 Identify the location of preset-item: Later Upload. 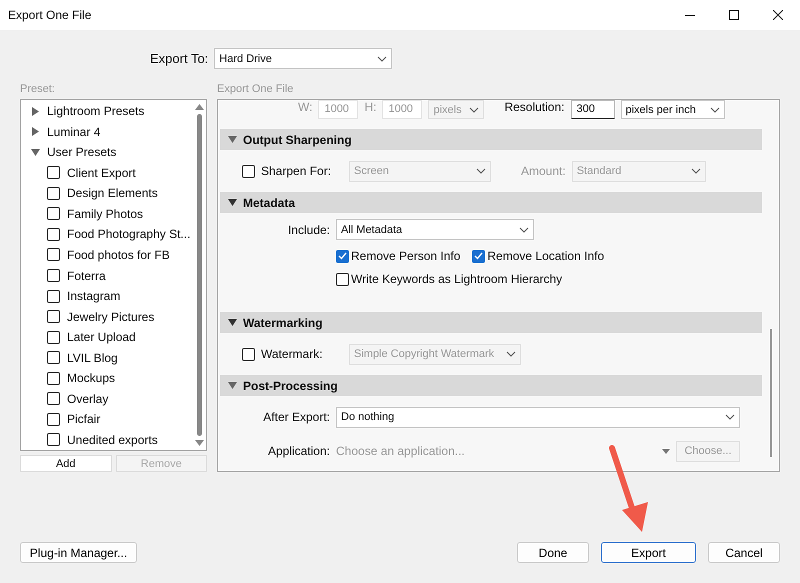
(101, 337).